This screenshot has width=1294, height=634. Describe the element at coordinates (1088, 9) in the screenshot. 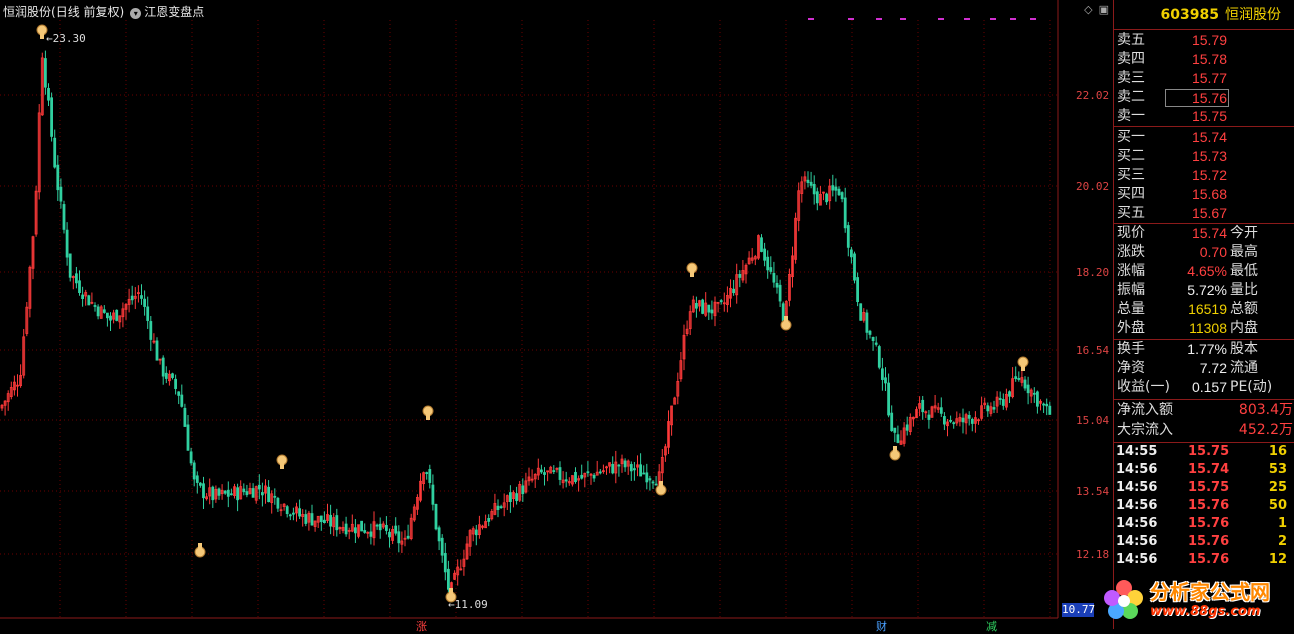

I see `diamond-icon: ◇` at that location.